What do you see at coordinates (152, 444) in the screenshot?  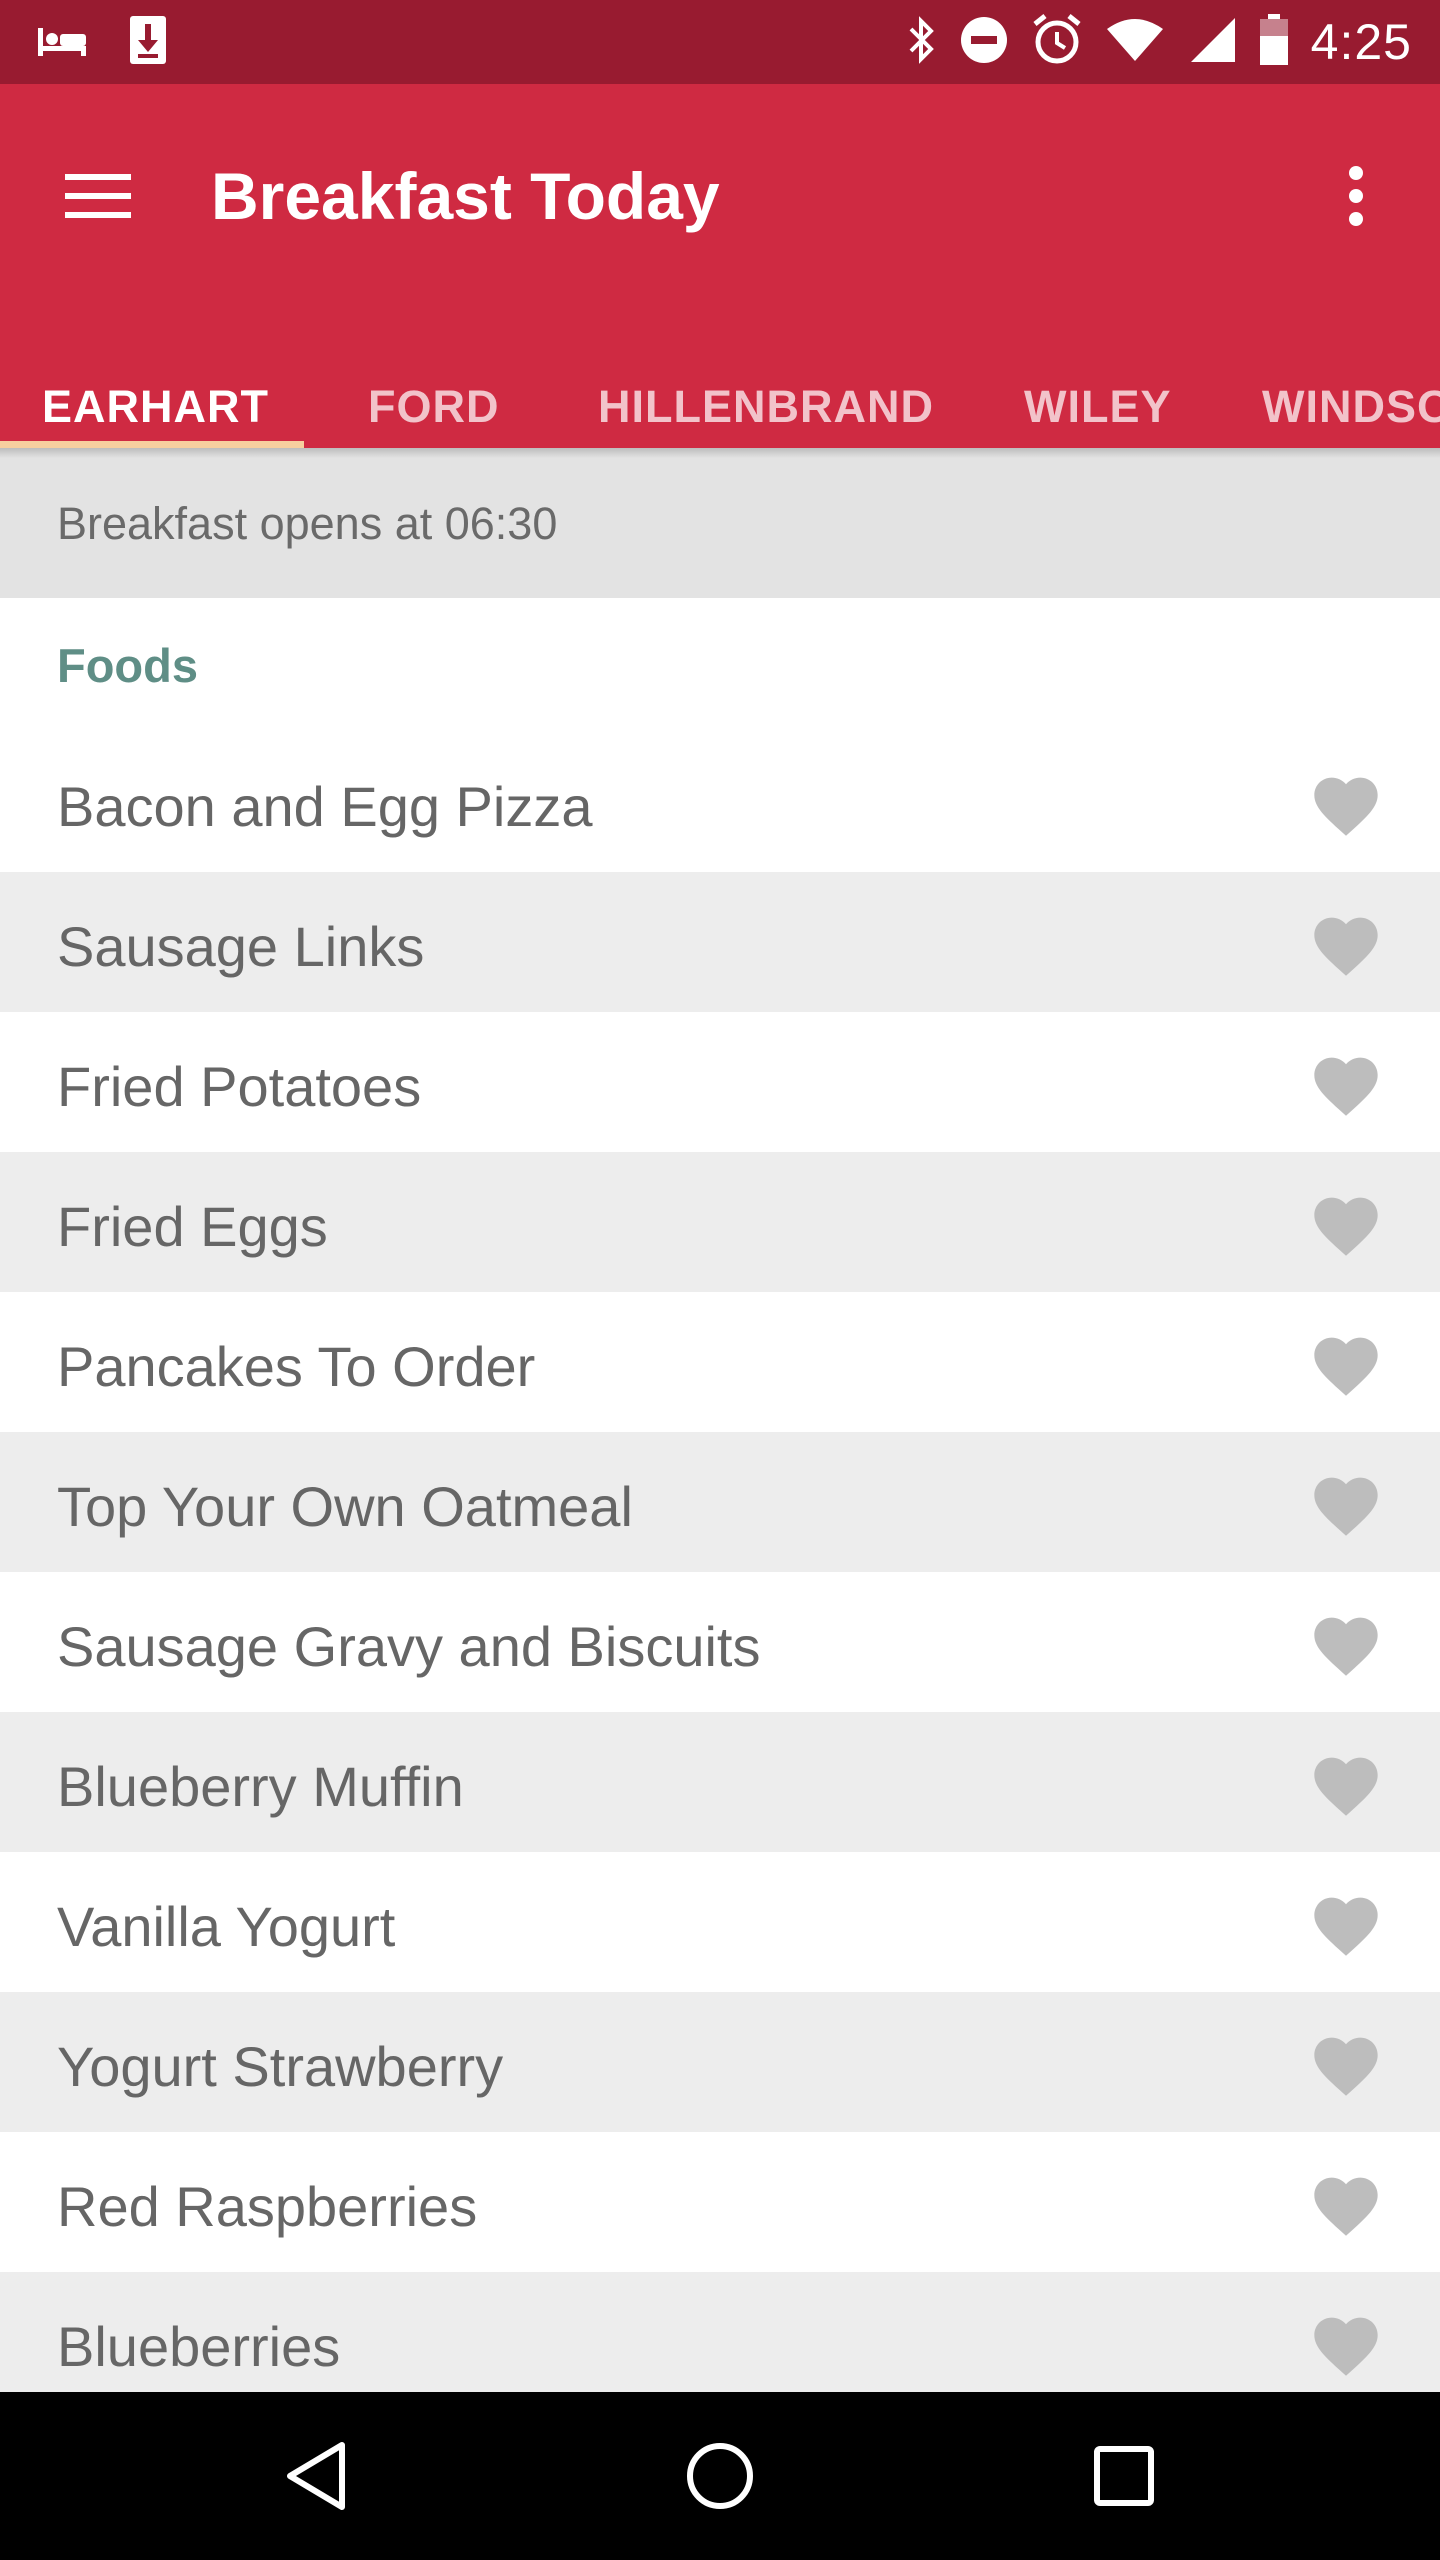 I see `active-tab-indicator` at bounding box center [152, 444].